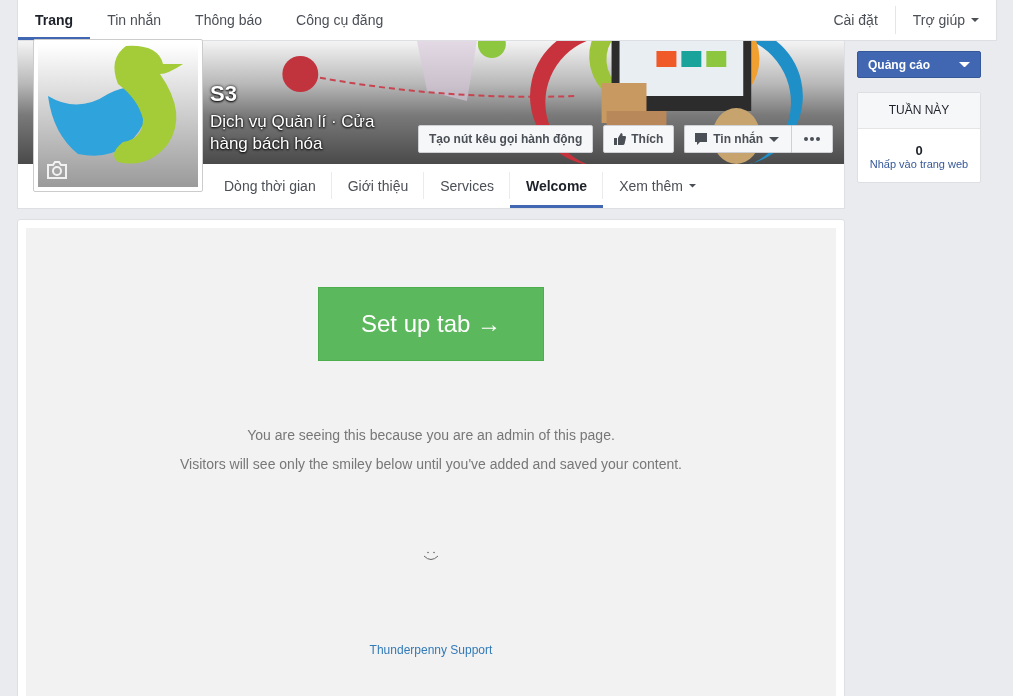  I want to click on advertise-button: Quảng cáo, so click(919, 64).